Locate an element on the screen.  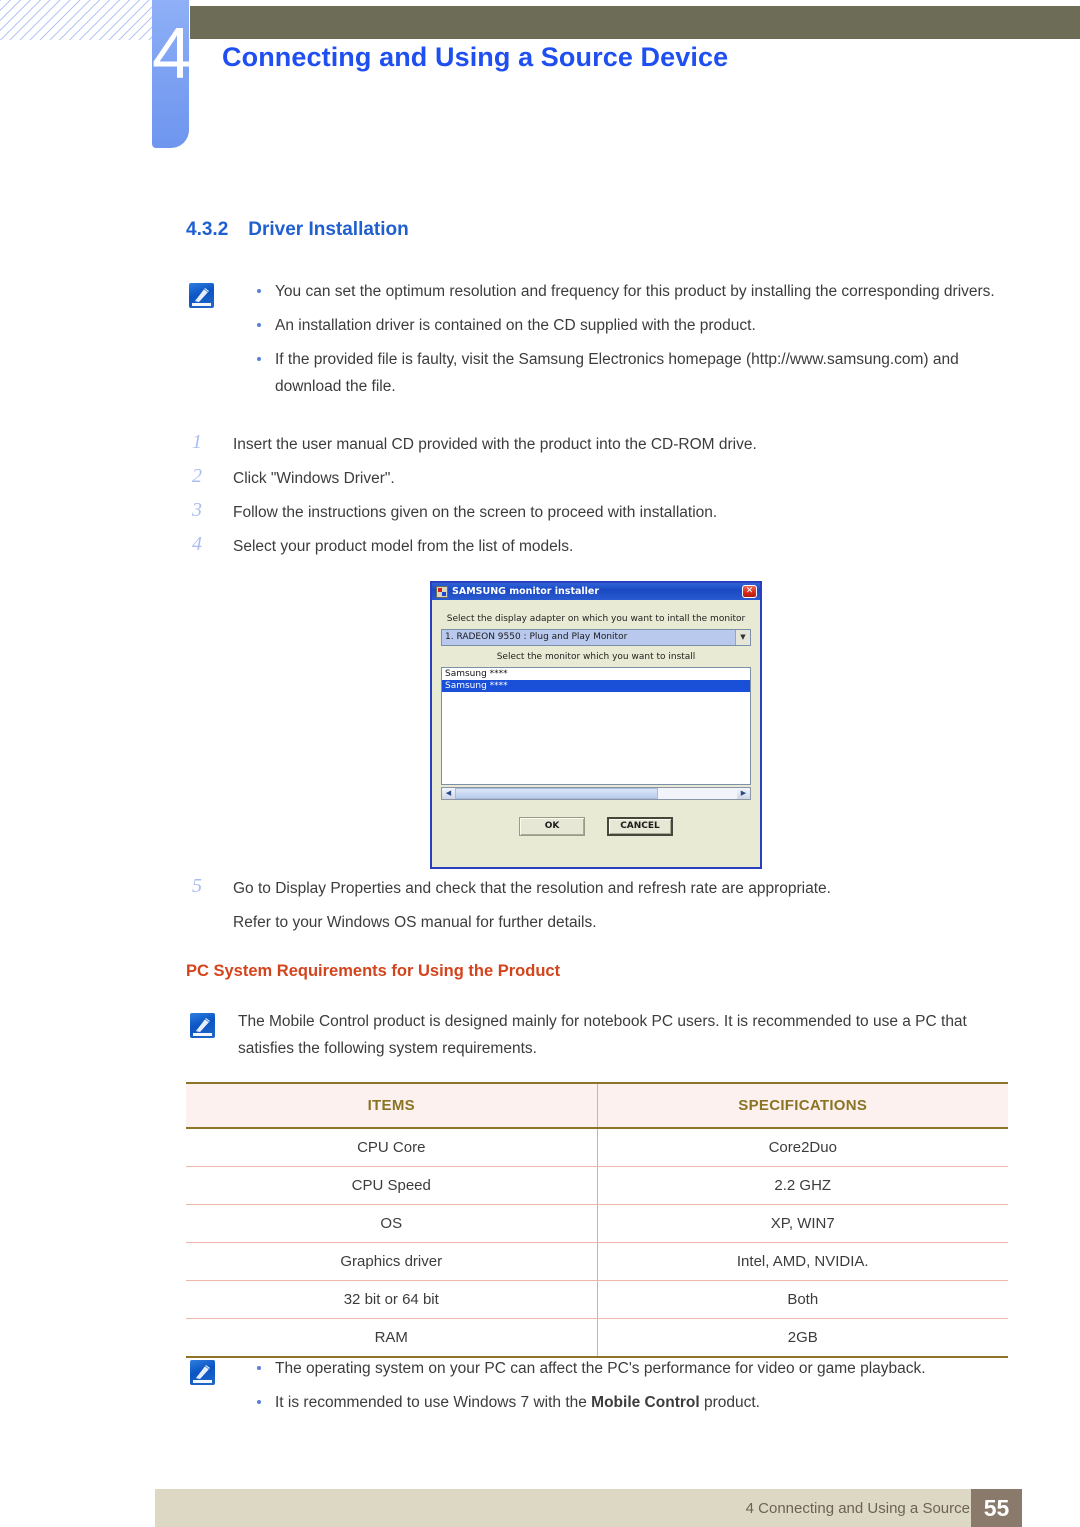
header-olive-bar is located at coordinates (635, 22).